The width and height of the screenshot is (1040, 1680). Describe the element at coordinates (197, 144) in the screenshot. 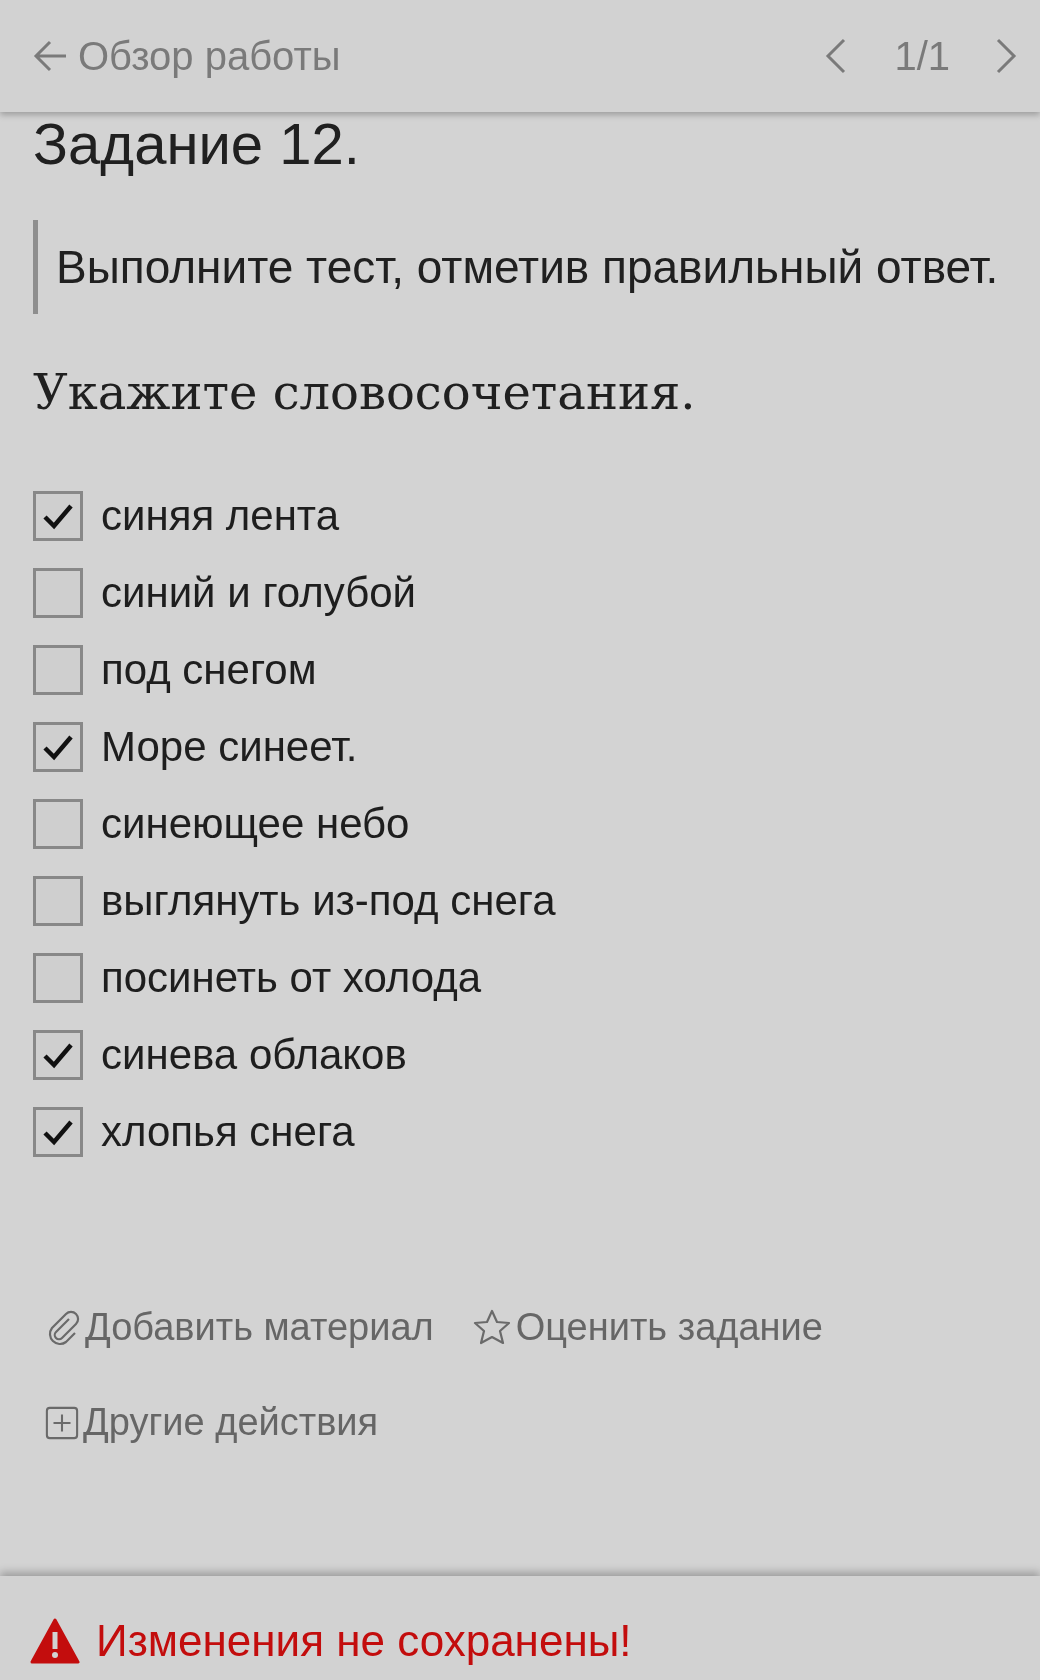

I see `task-title: Задание 12.` at that location.